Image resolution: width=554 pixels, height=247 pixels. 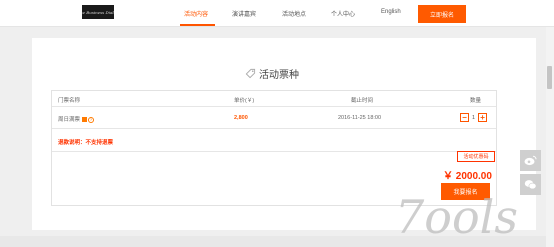 What do you see at coordinates (467, 176) in the screenshot?
I see `total-price: ￥ 2000.00` at bounding box center [467, 176].